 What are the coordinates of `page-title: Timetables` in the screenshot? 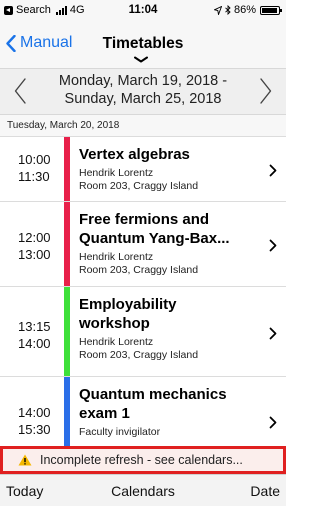 It's located at (143, 43).